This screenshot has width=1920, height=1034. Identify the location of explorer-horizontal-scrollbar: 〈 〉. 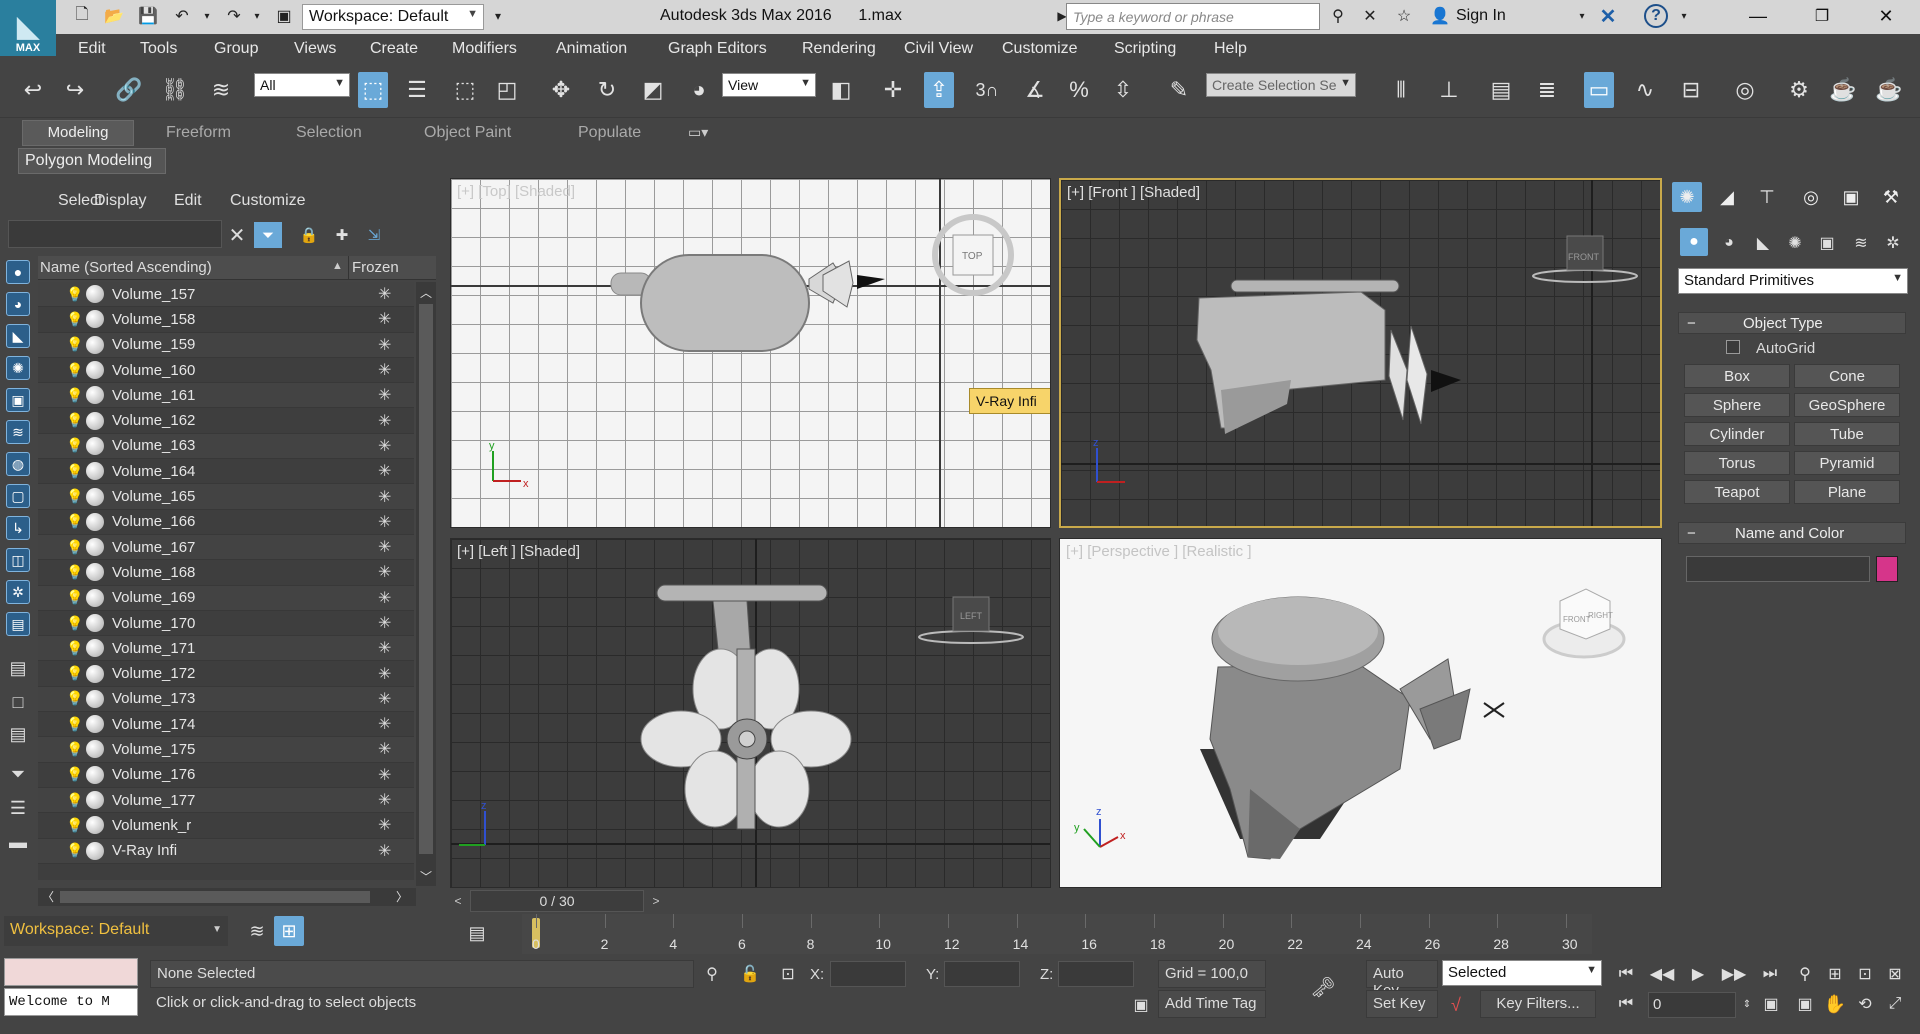
(227, 897).